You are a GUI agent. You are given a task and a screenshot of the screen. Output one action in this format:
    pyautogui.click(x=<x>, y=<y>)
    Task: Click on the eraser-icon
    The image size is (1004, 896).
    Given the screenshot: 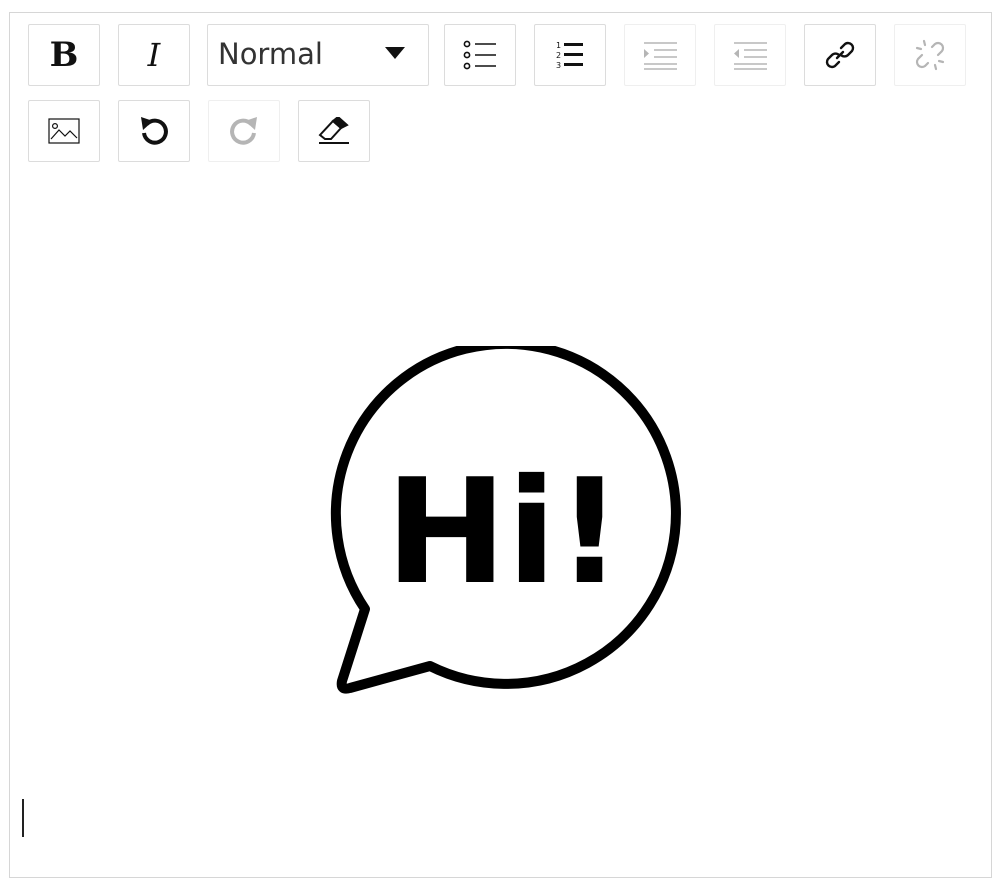 What is the action you would take?
    pyautogui.click(x=334, y=131)
    